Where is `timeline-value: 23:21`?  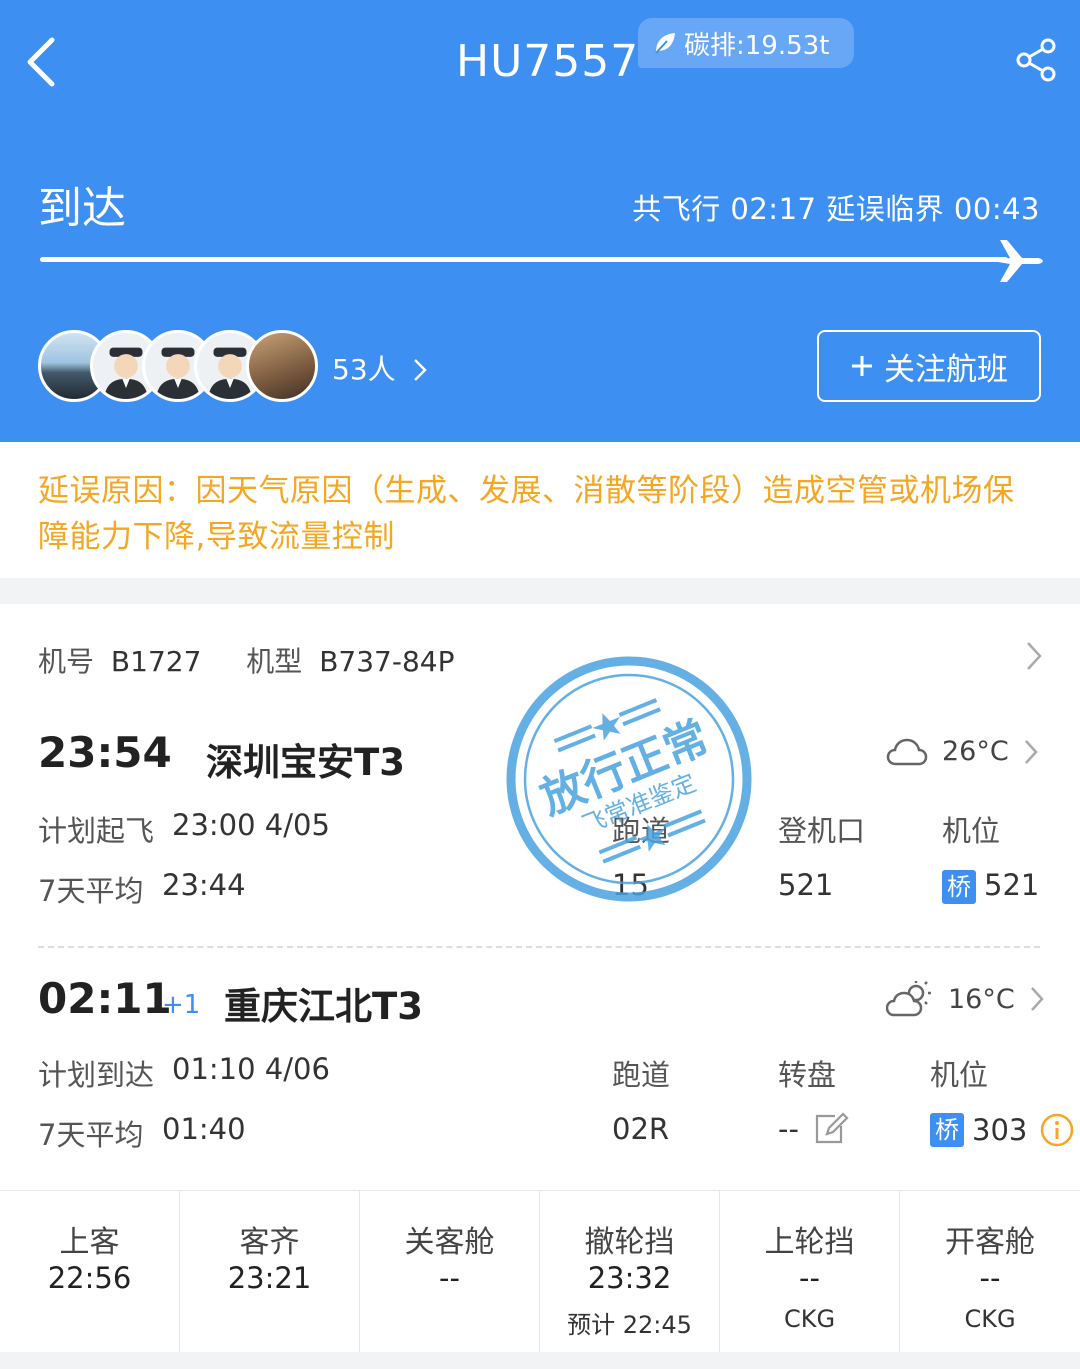
timeline-value: 23:21 is located at coordinates (269, 1278).